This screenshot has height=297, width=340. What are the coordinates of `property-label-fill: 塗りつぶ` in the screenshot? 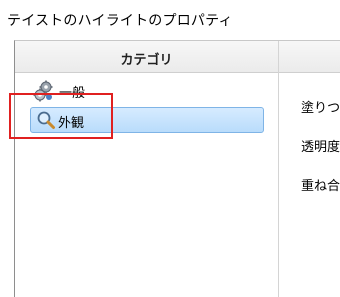 It's located at (320, 108).